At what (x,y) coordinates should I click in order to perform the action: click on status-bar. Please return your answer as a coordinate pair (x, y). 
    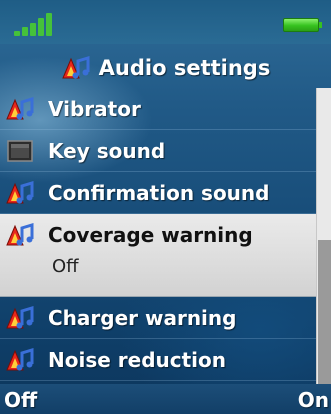
    Looking at the image, I should click on (165, 22).